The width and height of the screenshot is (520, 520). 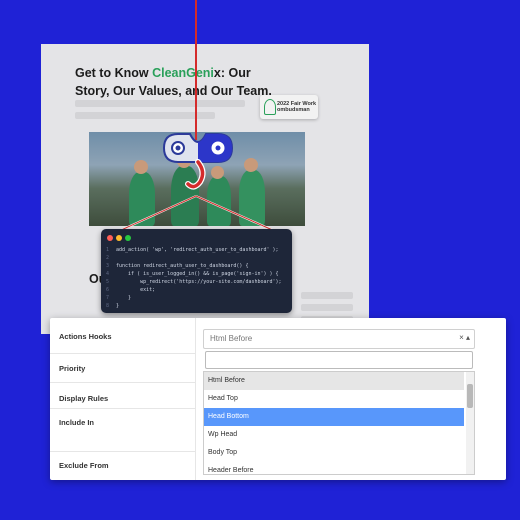 I want to click on code-line: 7 }, so click(x=119, y=298).